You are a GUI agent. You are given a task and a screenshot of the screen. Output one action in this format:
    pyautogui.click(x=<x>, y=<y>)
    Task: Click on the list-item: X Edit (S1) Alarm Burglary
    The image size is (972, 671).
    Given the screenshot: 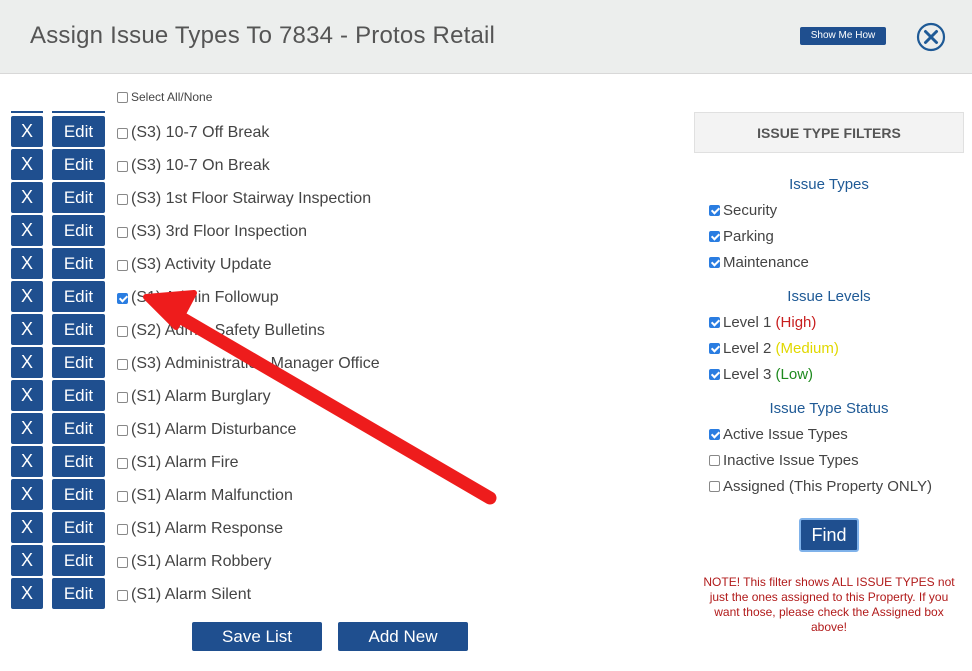 What is the action you would take?
    pyautogui.click(x=311, y=396)
    